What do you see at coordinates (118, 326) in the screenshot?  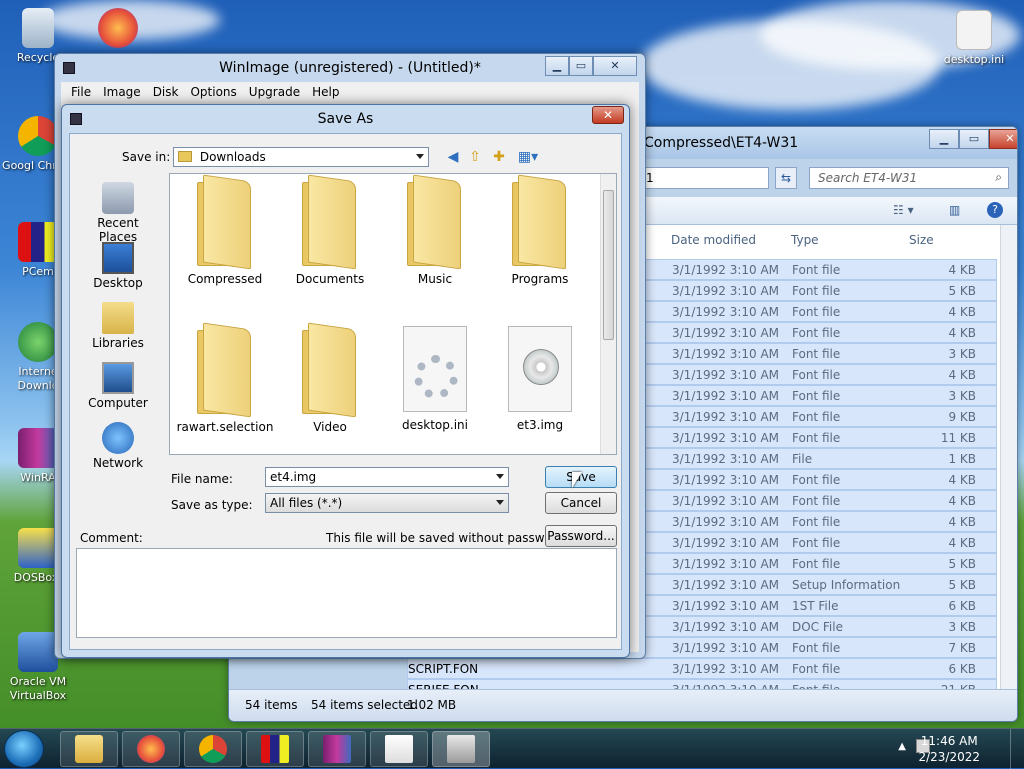 I see `place-libraries: Libraries` at bounding box center [118, 326].